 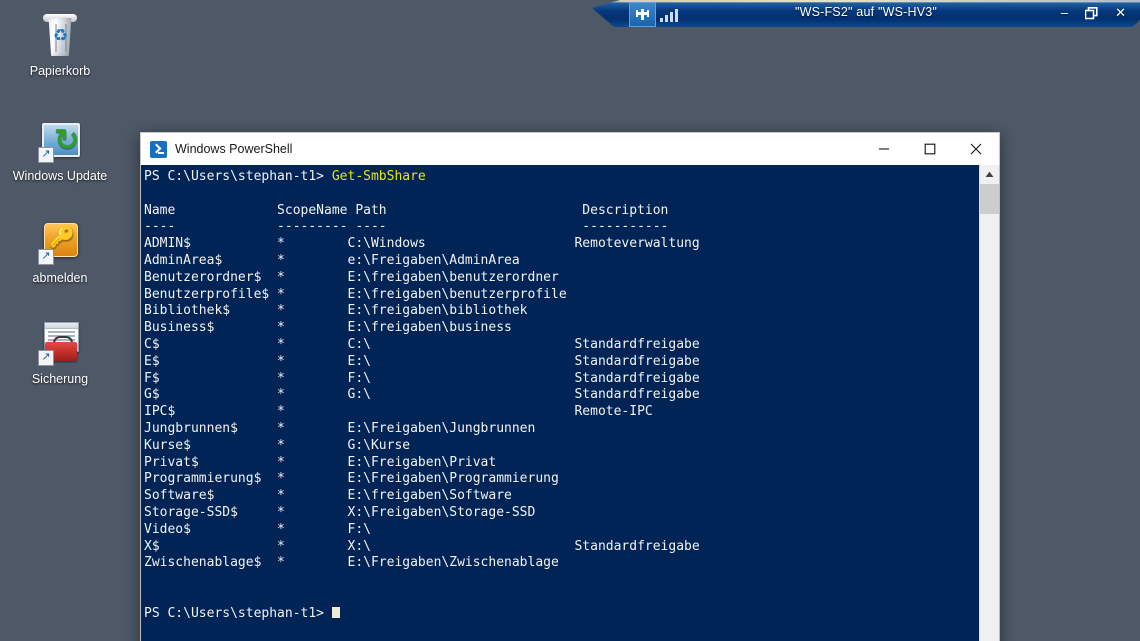 I want to click on scrollbar-thumb, so click(x=989, y=199).